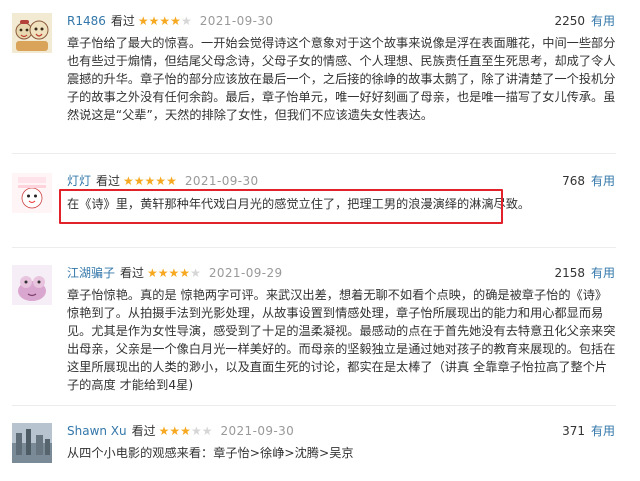  What do you see at coordinates (86, 21) in the screenshot?
I see `author-name: R1486` at bounding box center [86, 21].